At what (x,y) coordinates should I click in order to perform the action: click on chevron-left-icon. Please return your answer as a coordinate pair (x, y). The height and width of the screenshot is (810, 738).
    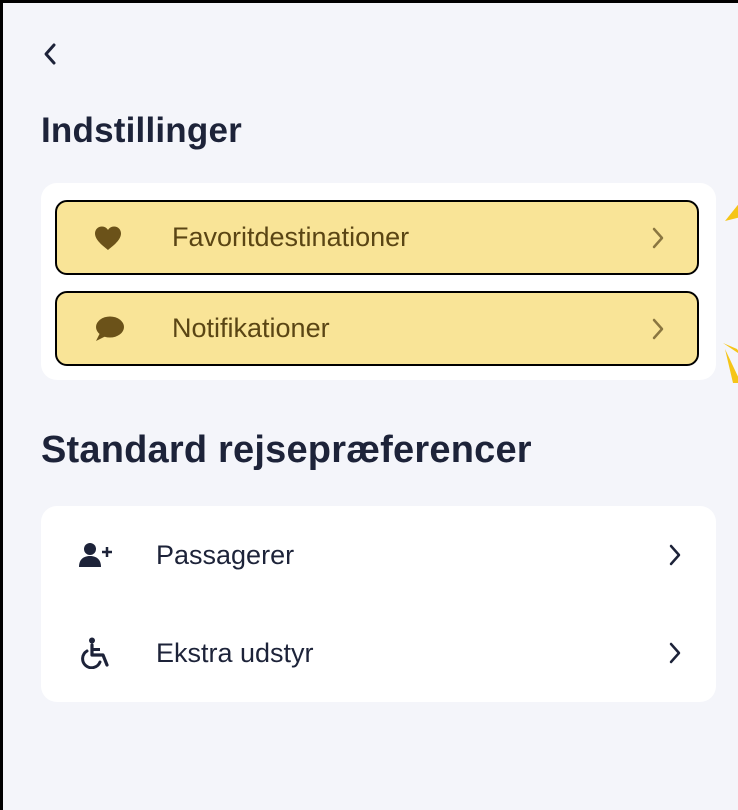
    Looking at the image, I should click on (50, 54).